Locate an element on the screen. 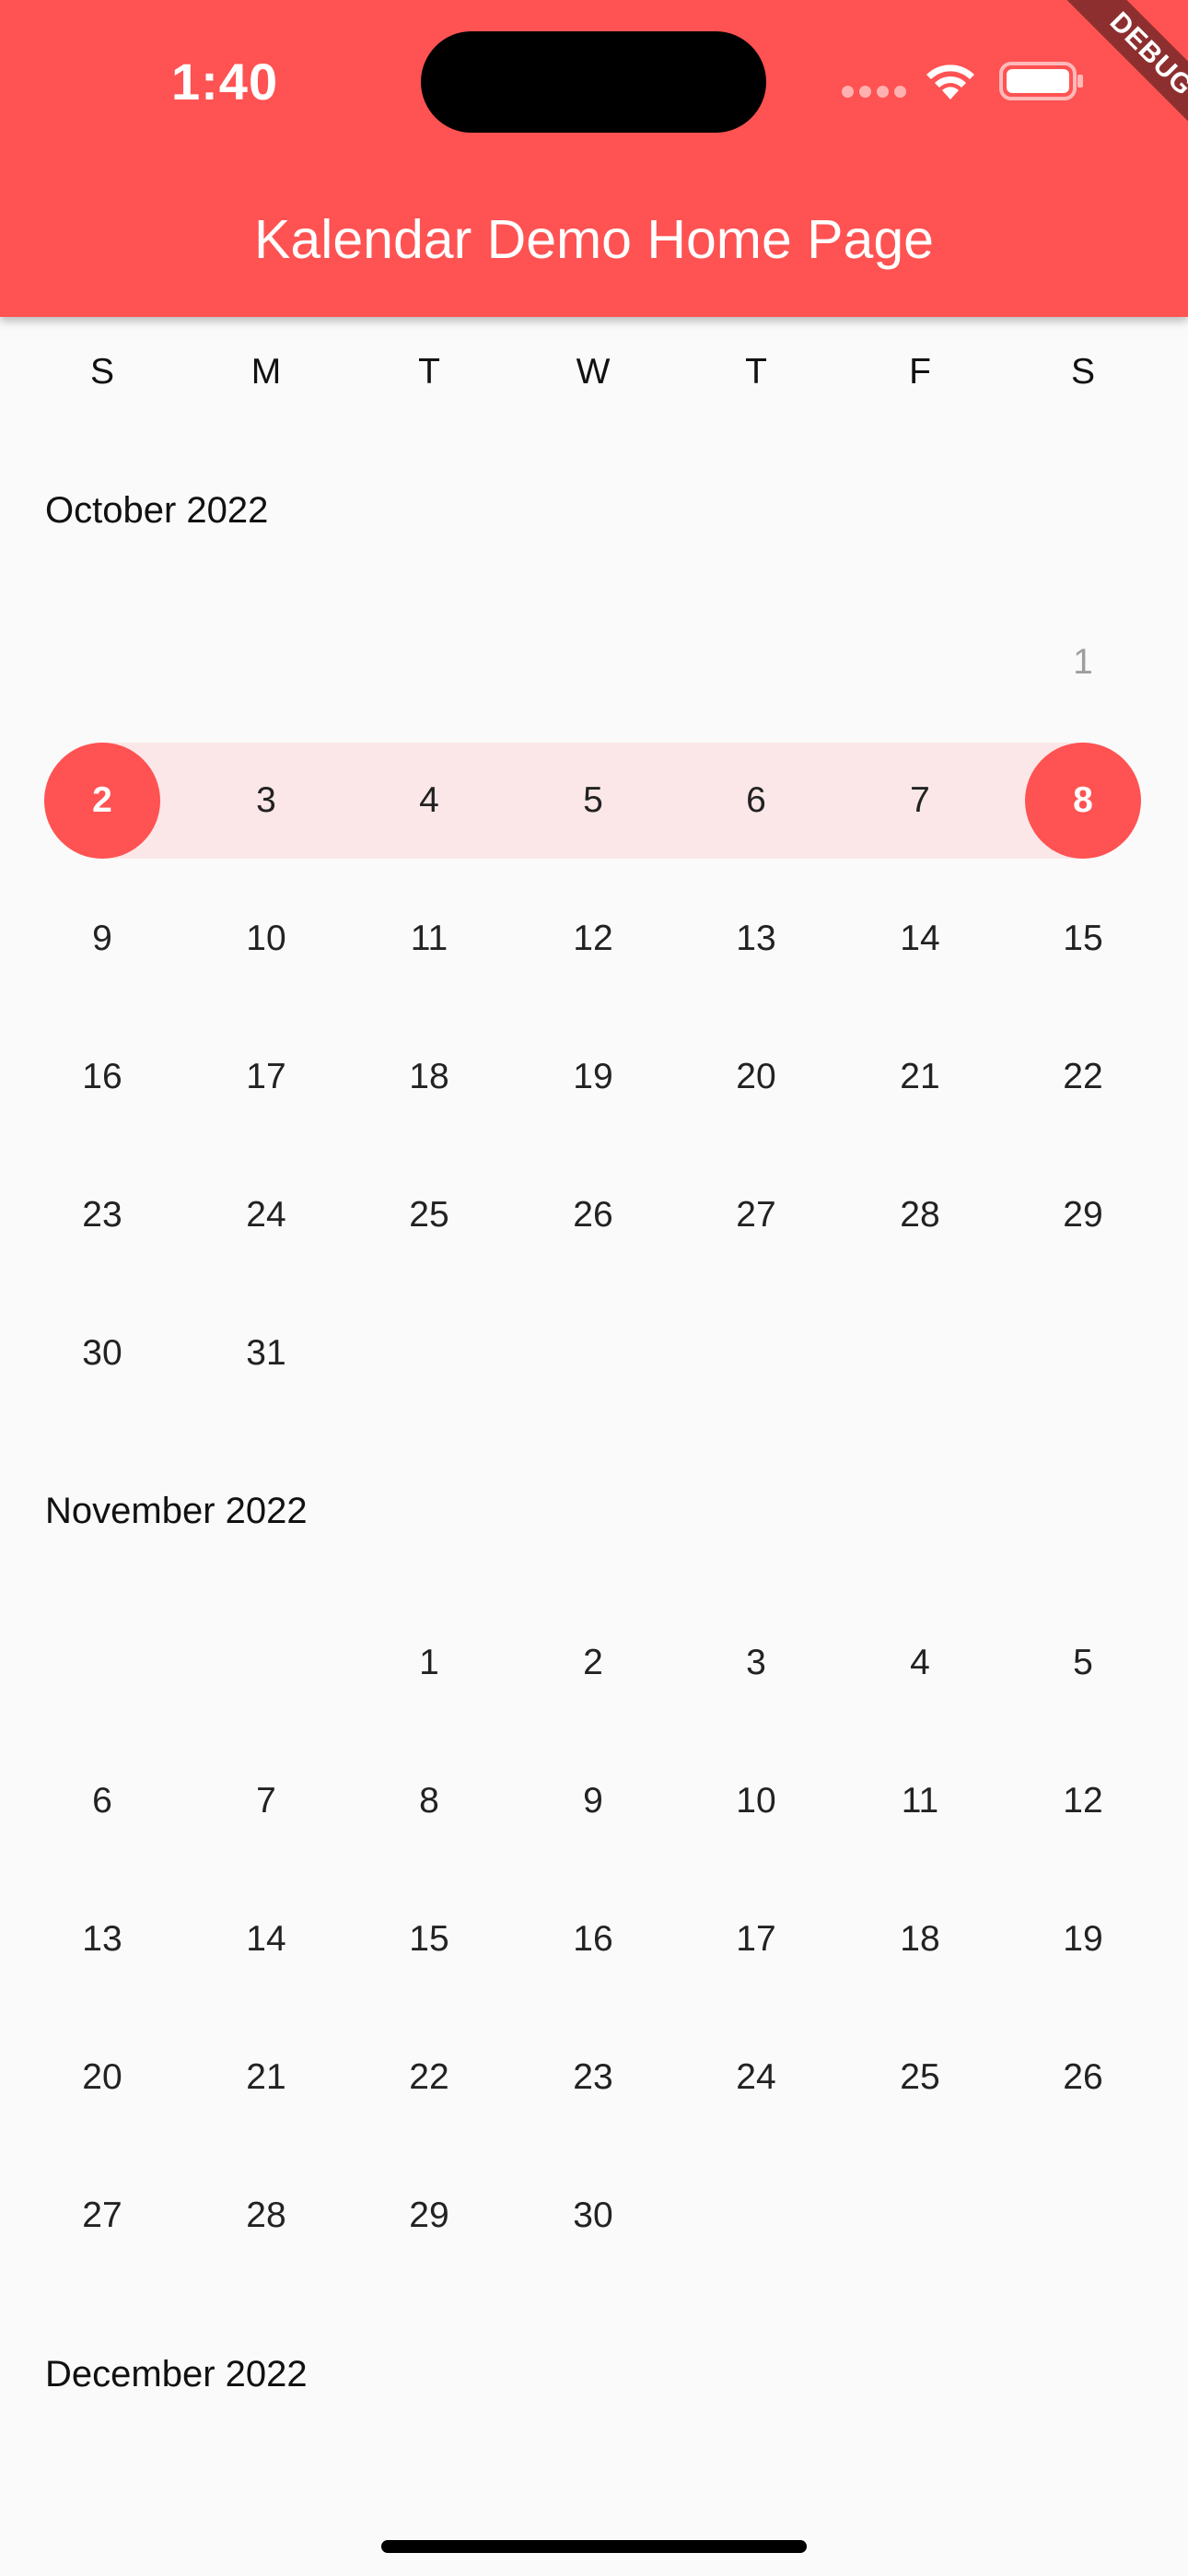 The width and height of the screenshot is (1188, 2576). page-title: Kalendar Demo Home Page is located at coordinates (594, 239).